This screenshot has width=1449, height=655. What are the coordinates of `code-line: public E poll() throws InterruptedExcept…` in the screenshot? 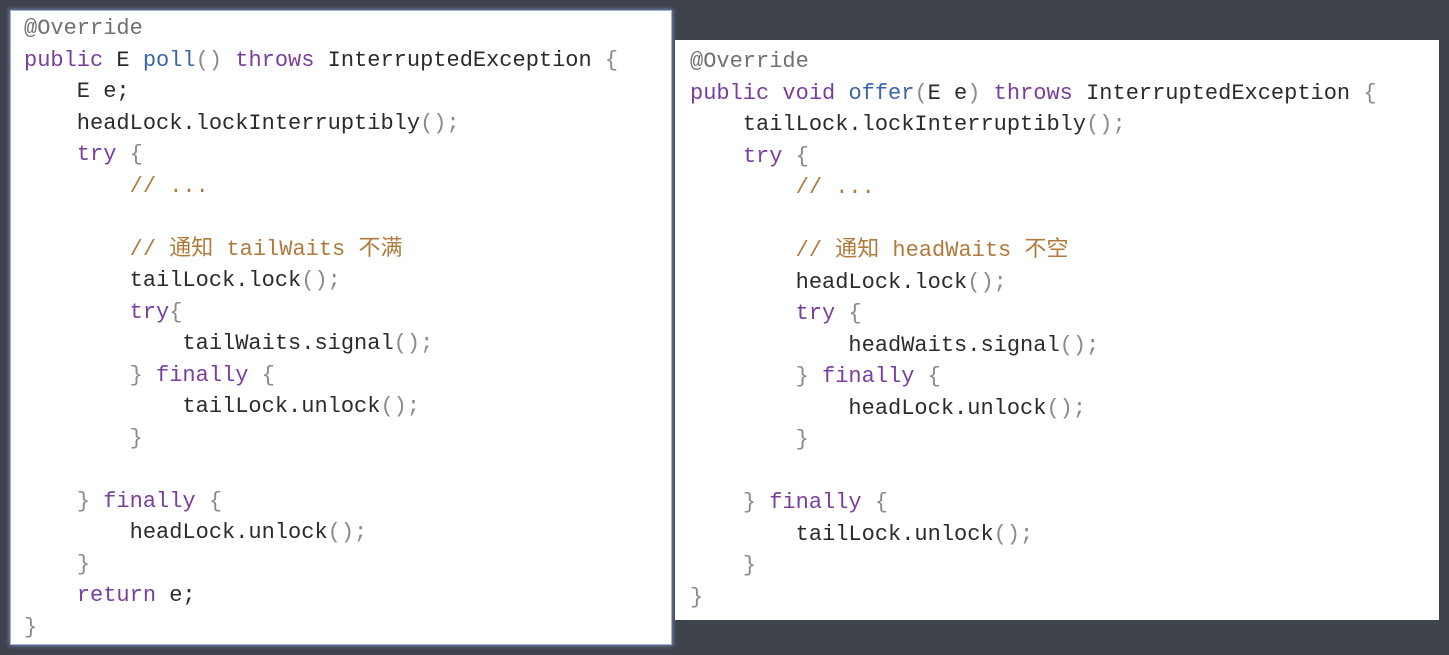 It's located at (321, 61).